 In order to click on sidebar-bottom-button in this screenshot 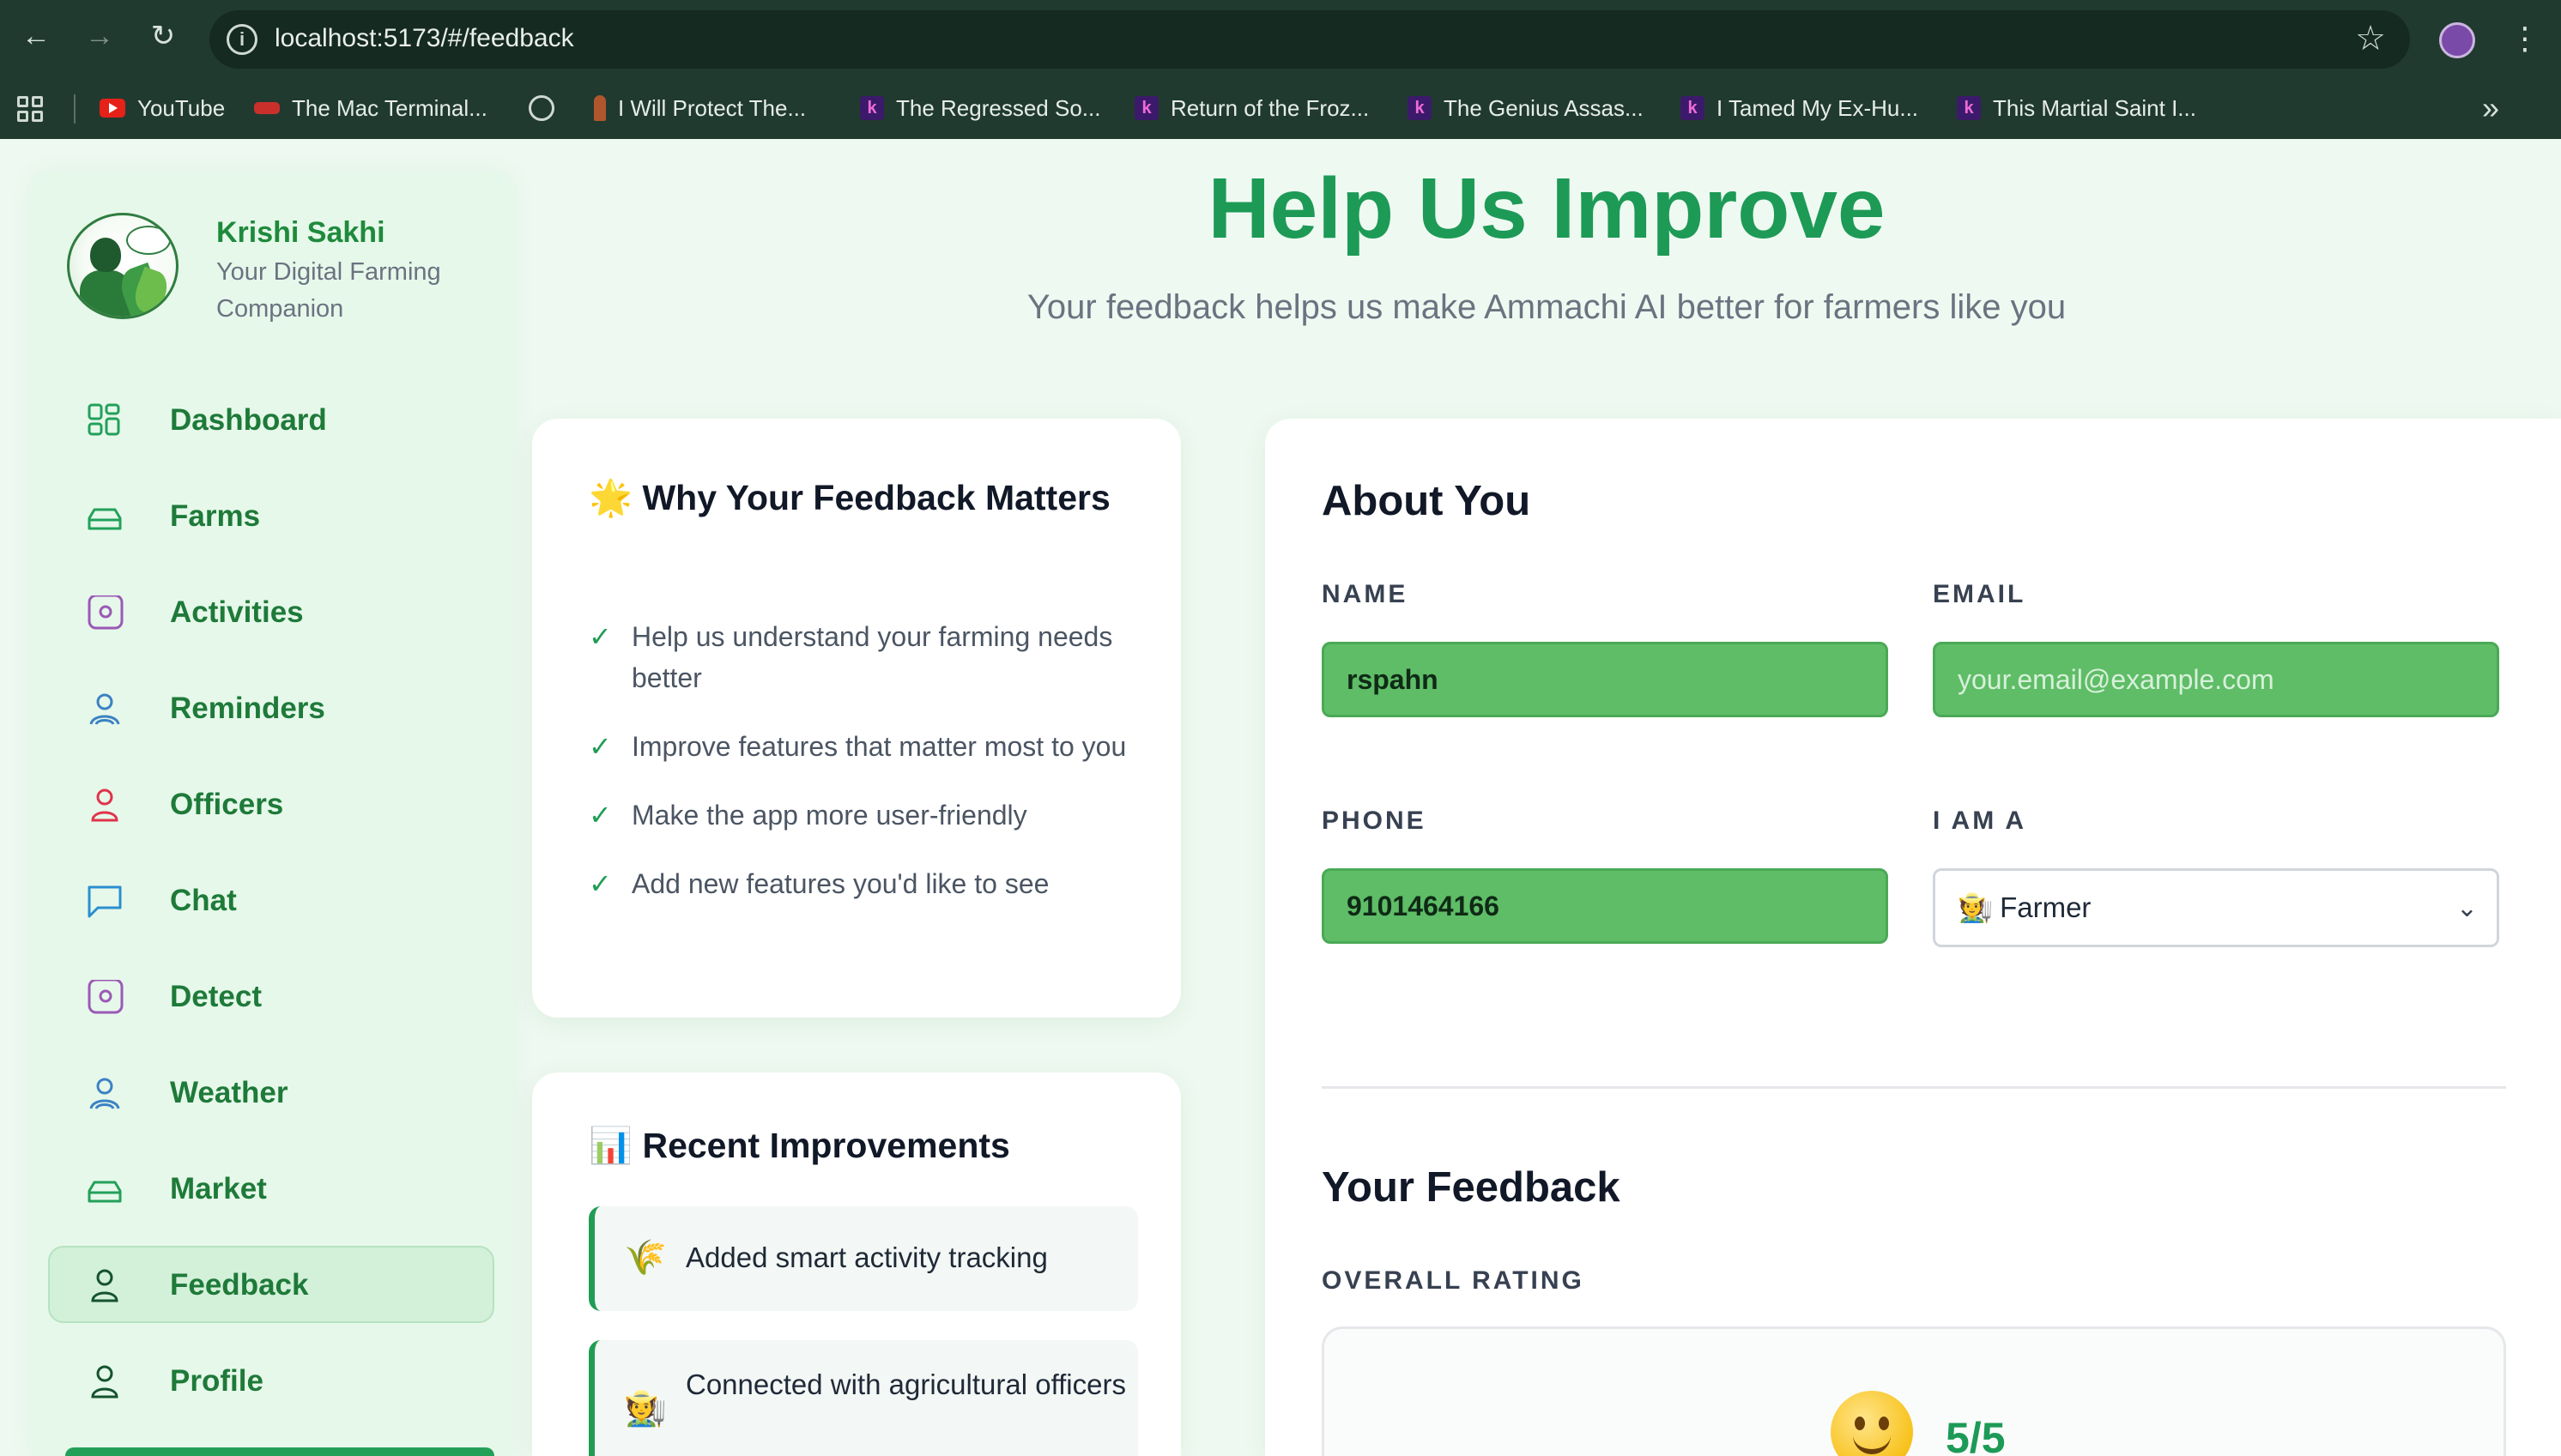, I will do `click(279, 1451)`.